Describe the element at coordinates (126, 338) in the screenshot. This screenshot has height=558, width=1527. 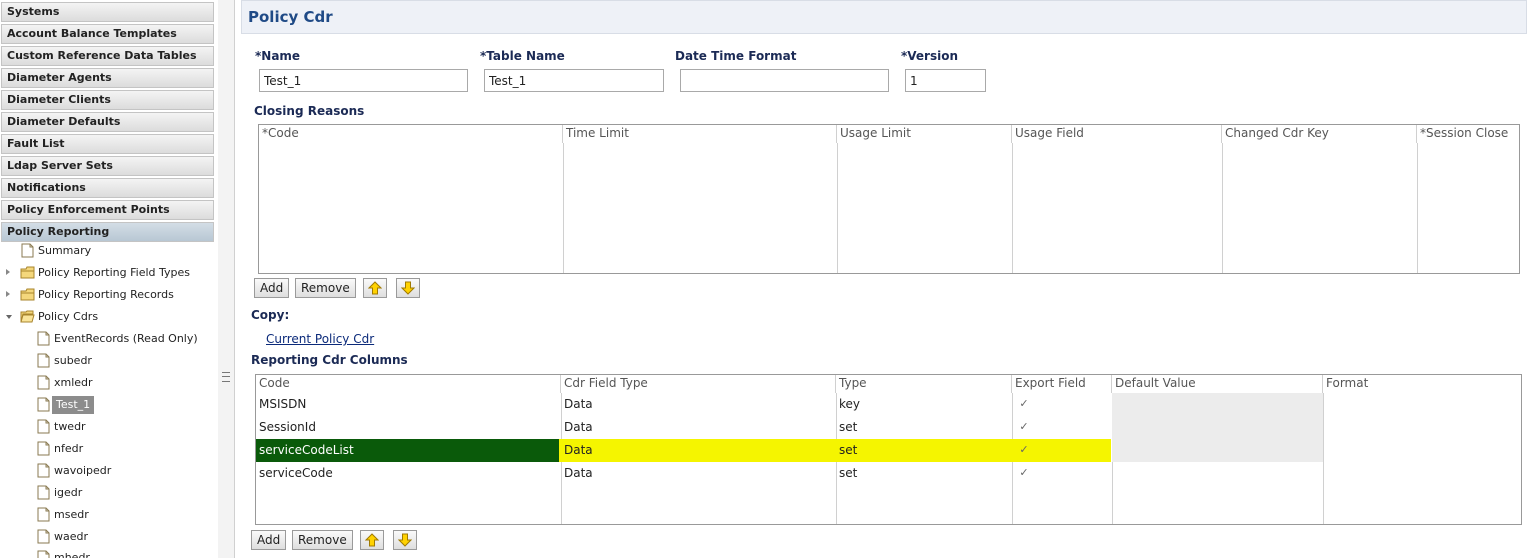
I see `tree-item-label: EventRecords (Read Only)` at that location.